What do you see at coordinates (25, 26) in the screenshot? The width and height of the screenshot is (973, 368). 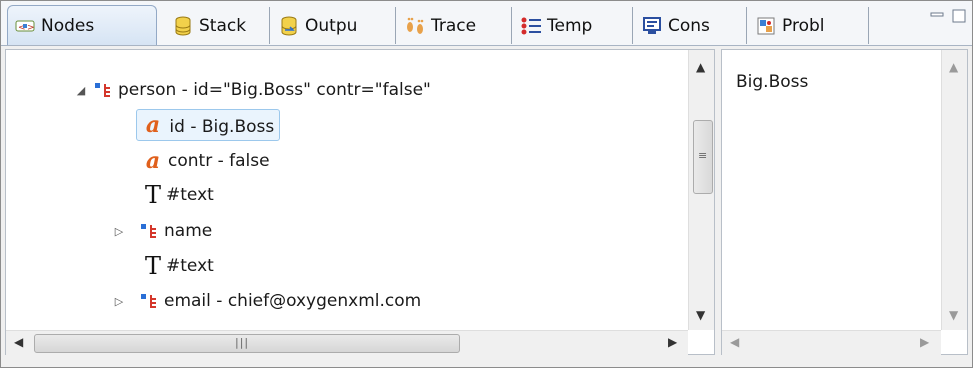 I see `nodes-icon: < >` at bounding box center [25, 26].